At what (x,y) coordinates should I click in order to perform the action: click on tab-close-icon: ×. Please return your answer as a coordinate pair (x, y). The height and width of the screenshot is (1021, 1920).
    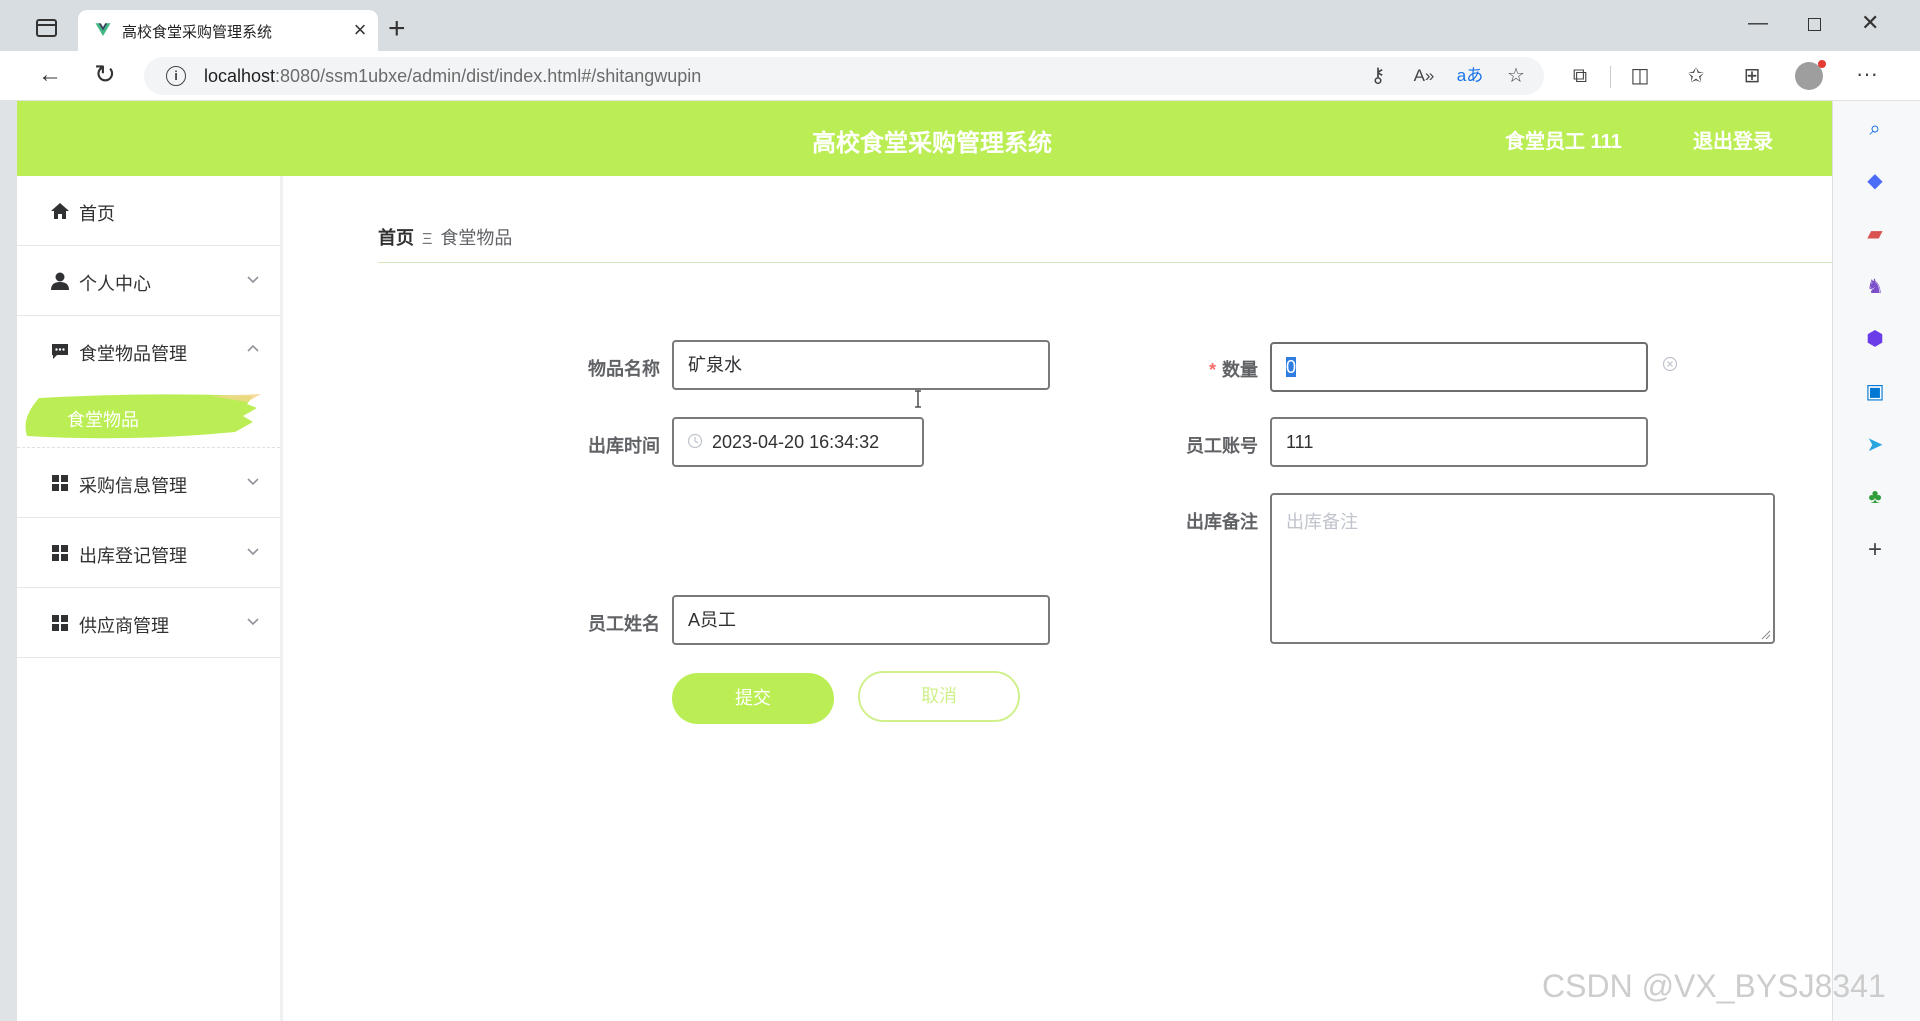
    Looking at the image, I should click on (360, 30).